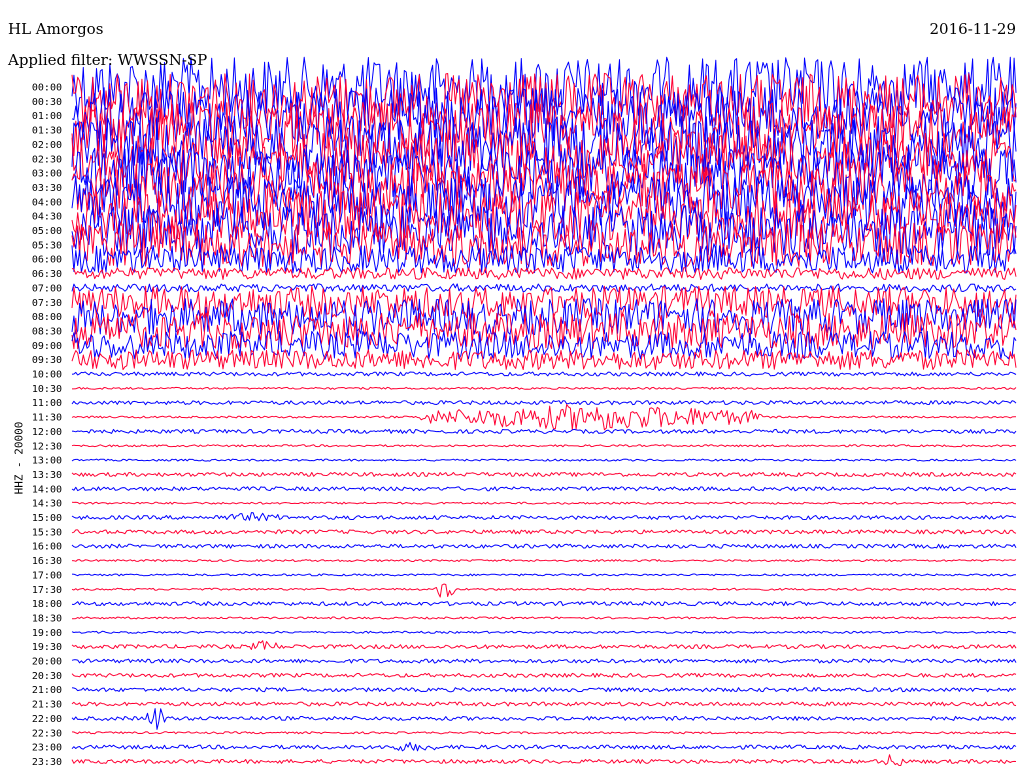  Describe the element at coordinates (47, 461) in the screenshot. I see `time-label: 13:00` at that location.